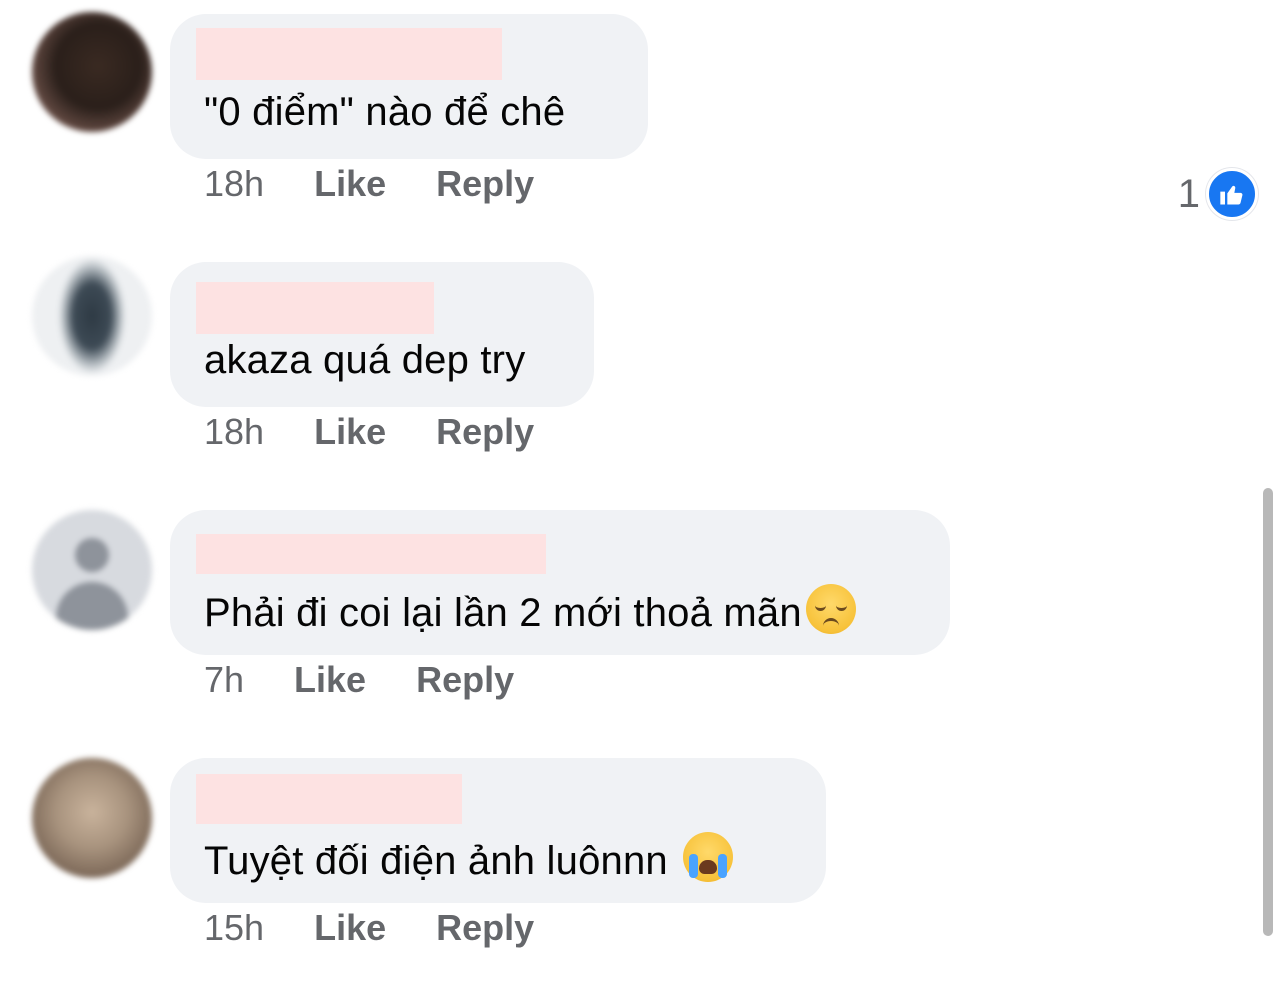  What do you see at coordinates (503, 613) in the screenshot?
I see `comment-text-body: Phải đi coi lại lần 2 mới thoả mãn` at bounding box center [503, 613].